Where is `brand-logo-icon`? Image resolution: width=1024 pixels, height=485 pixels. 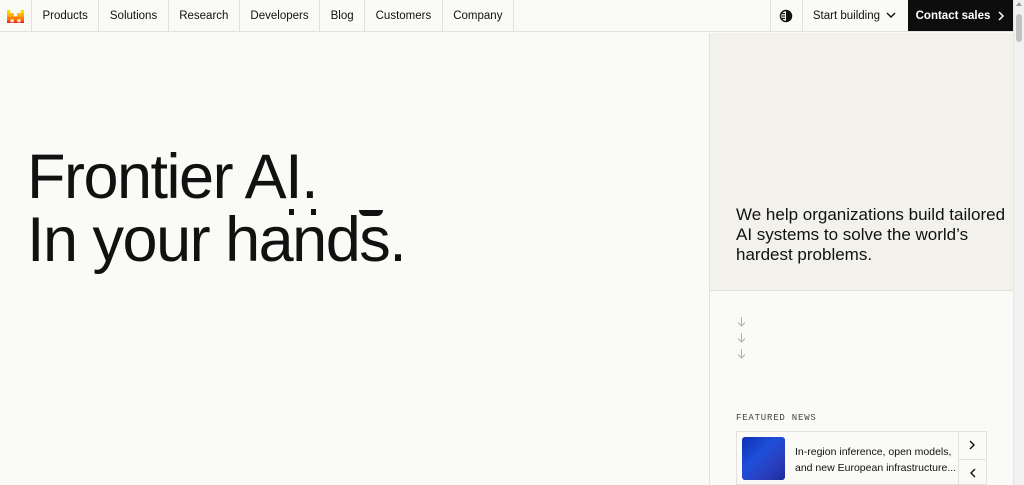
brand-logo-icon is located at coordinates (16, 16).